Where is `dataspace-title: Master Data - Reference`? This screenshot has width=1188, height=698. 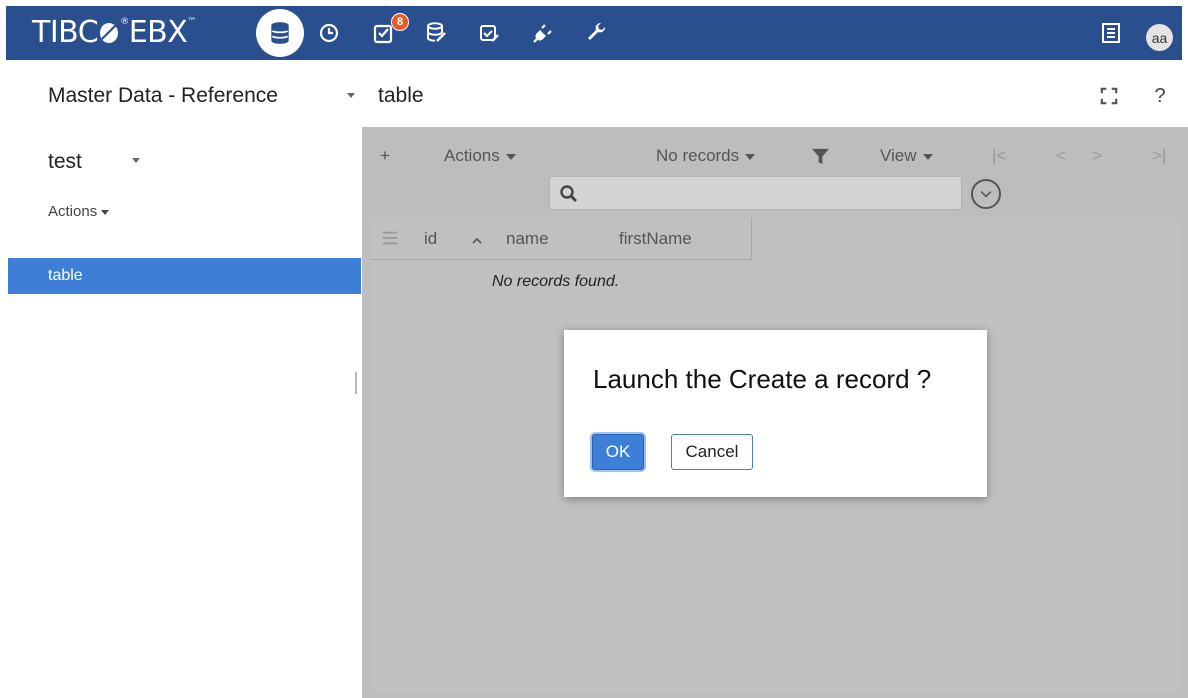
dataspace-title: Master Data - Reference is located at coordinates (163, 96).